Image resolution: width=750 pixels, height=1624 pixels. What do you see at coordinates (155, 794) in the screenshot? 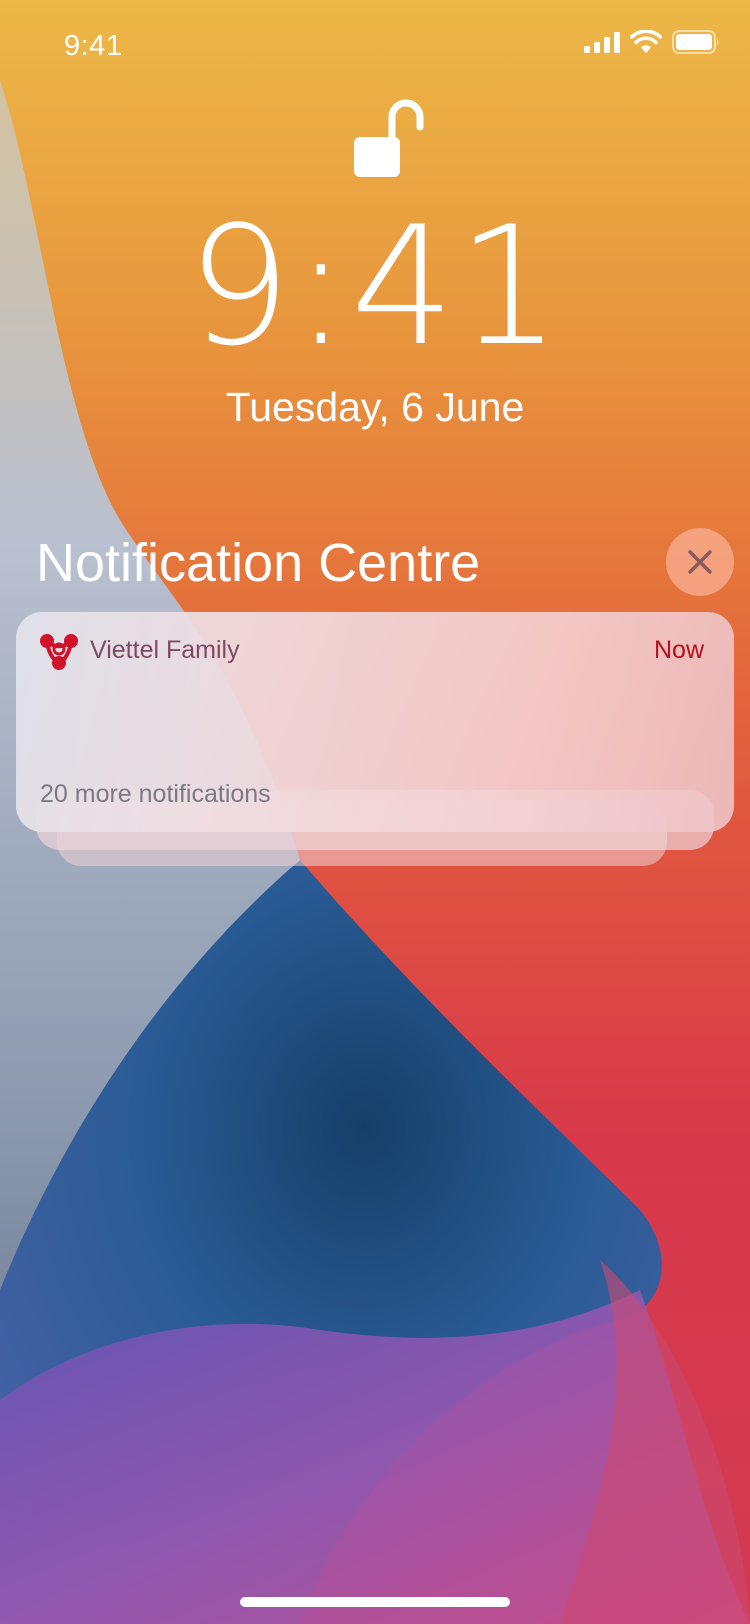
I see `more-notifications-label: 20 more notifications` at bounding box center [155, 794].